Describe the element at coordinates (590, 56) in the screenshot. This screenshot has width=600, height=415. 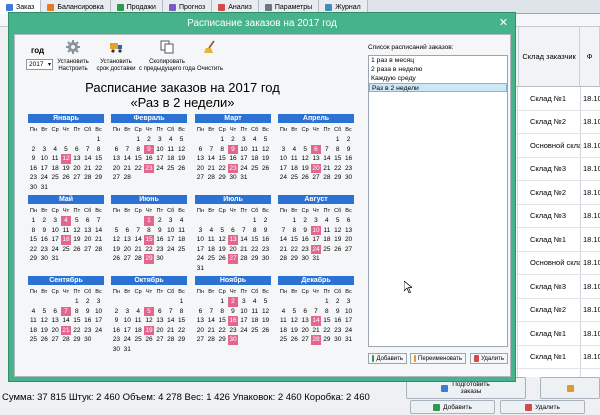
I see `grid-header-f: Ф` at that location.